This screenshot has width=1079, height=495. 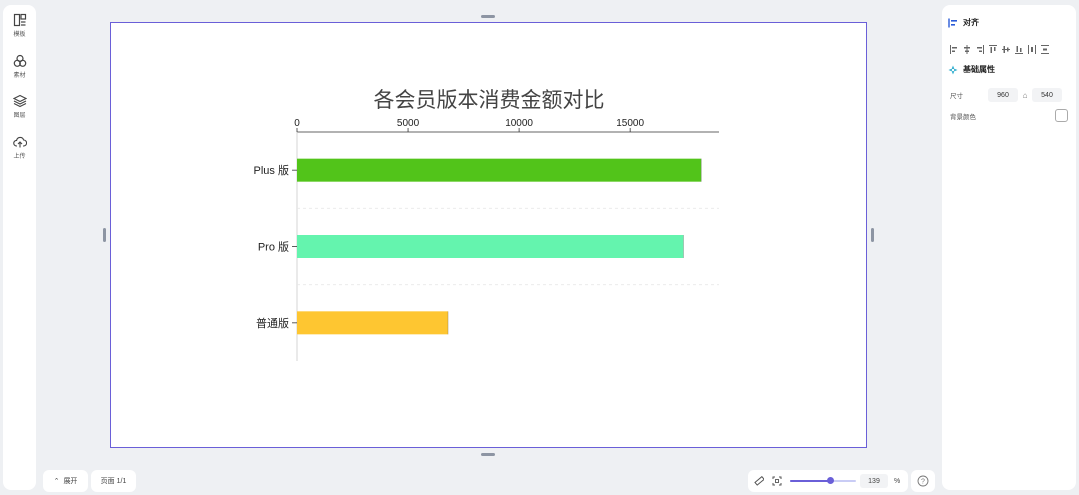 I want to click on bg-color-row: 背景颜色, so click(x=963, y=116).